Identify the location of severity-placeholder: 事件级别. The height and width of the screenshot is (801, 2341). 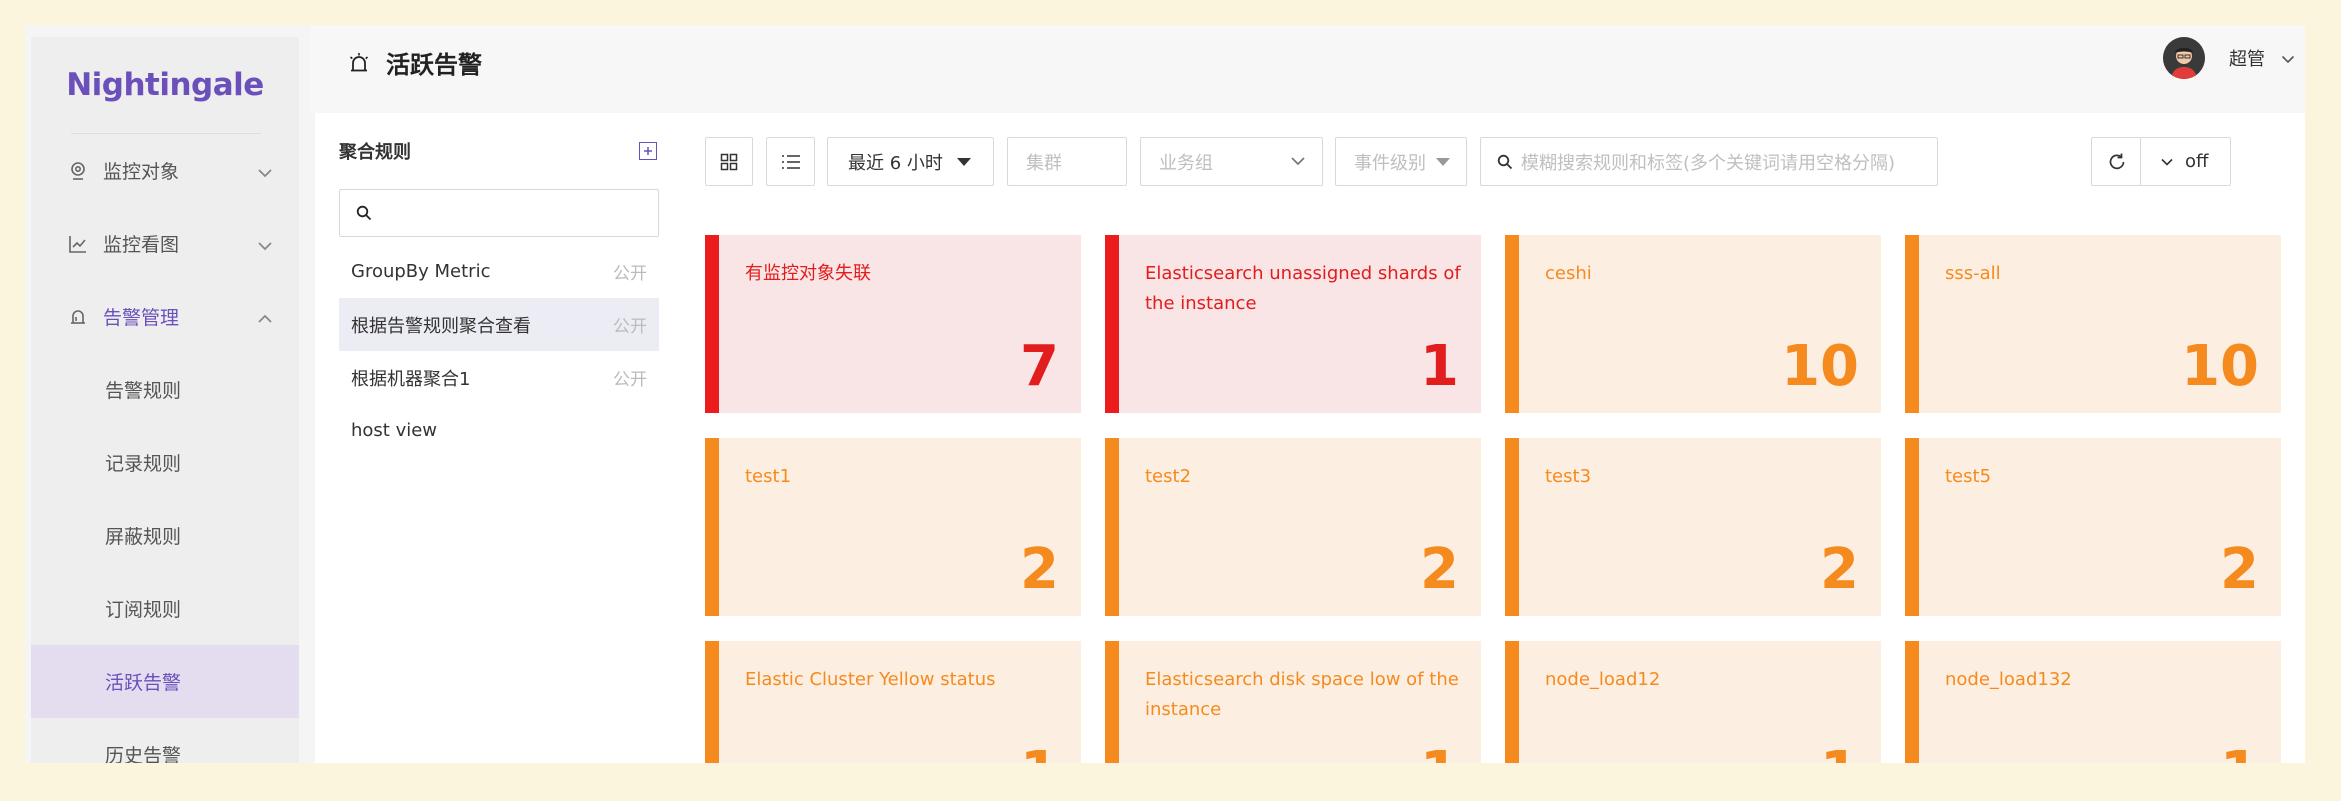
(1390, 163).